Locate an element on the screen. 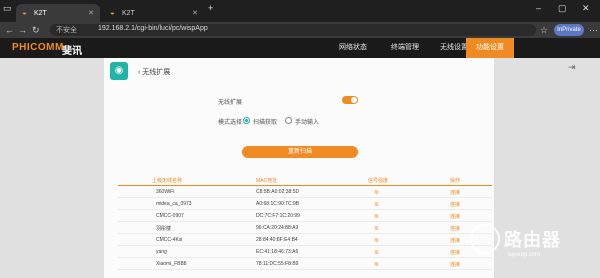 This screenshot has width=600, height=278. mode-manual-label: 手动输入 is located at coordinates (307, 123).